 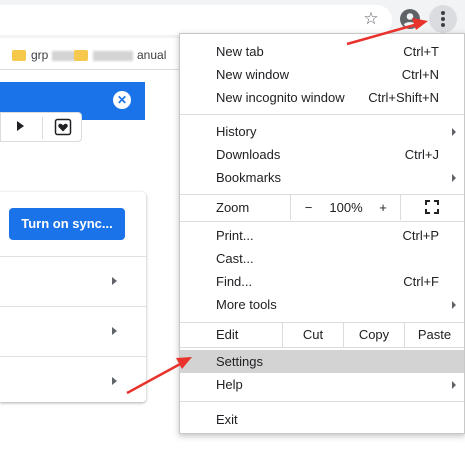 I want to click on menu-item-bookmarks: Bookmarks, so click(x=322, y=177).